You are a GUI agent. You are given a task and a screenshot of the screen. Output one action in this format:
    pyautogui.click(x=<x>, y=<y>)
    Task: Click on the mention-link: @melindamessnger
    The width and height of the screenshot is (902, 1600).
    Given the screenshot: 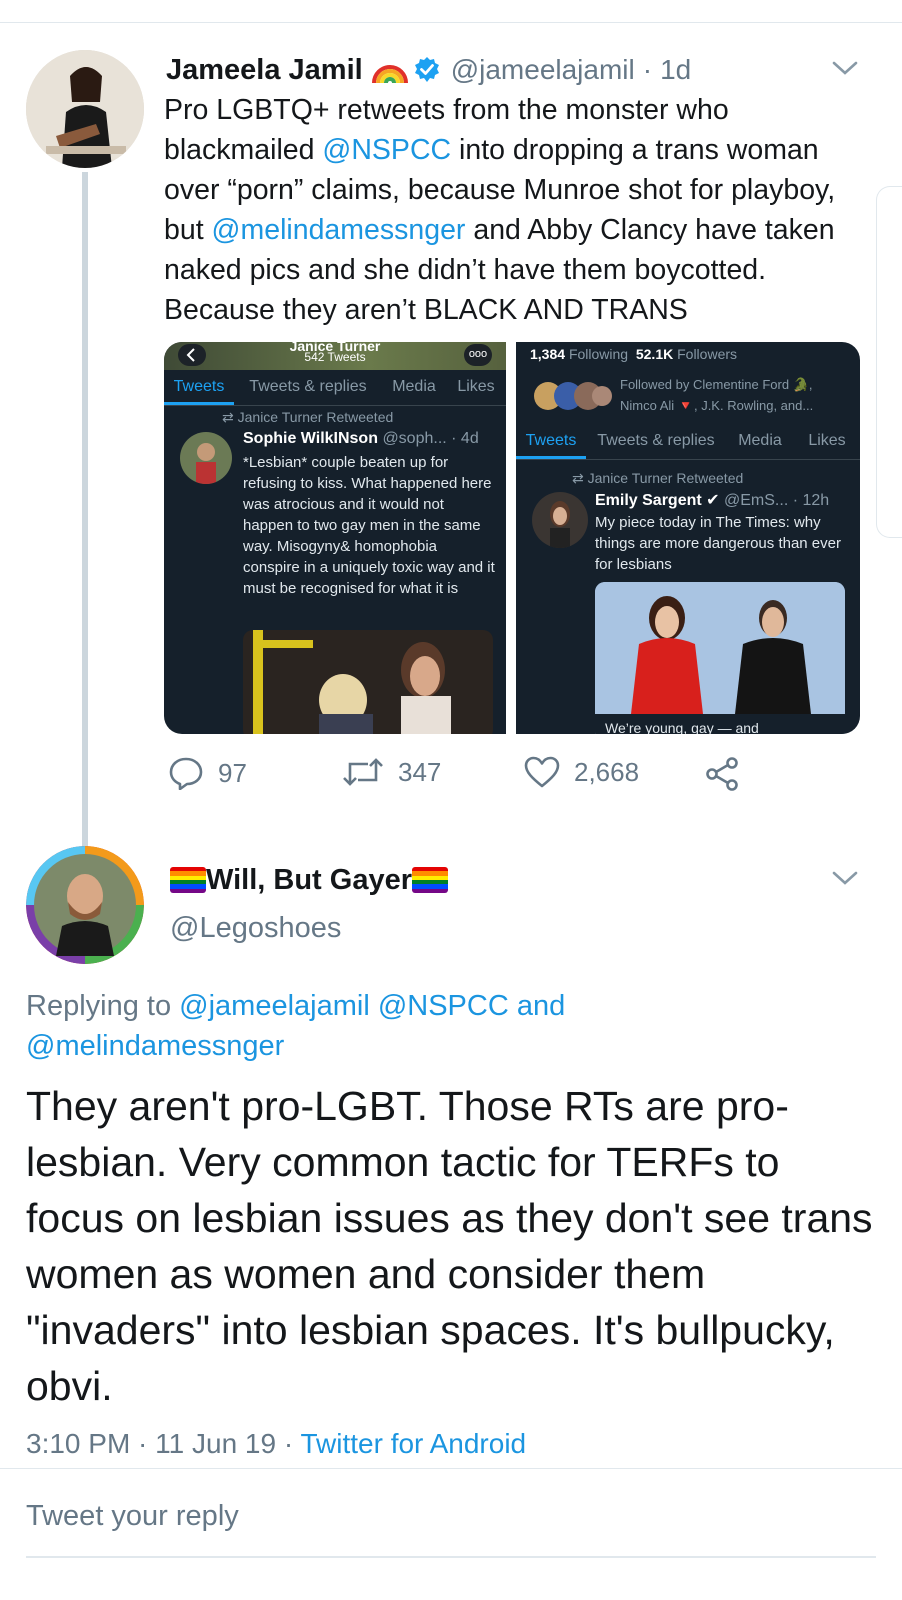 What is the action you would take?
    pyautogui.click(x=339, y=230)
    